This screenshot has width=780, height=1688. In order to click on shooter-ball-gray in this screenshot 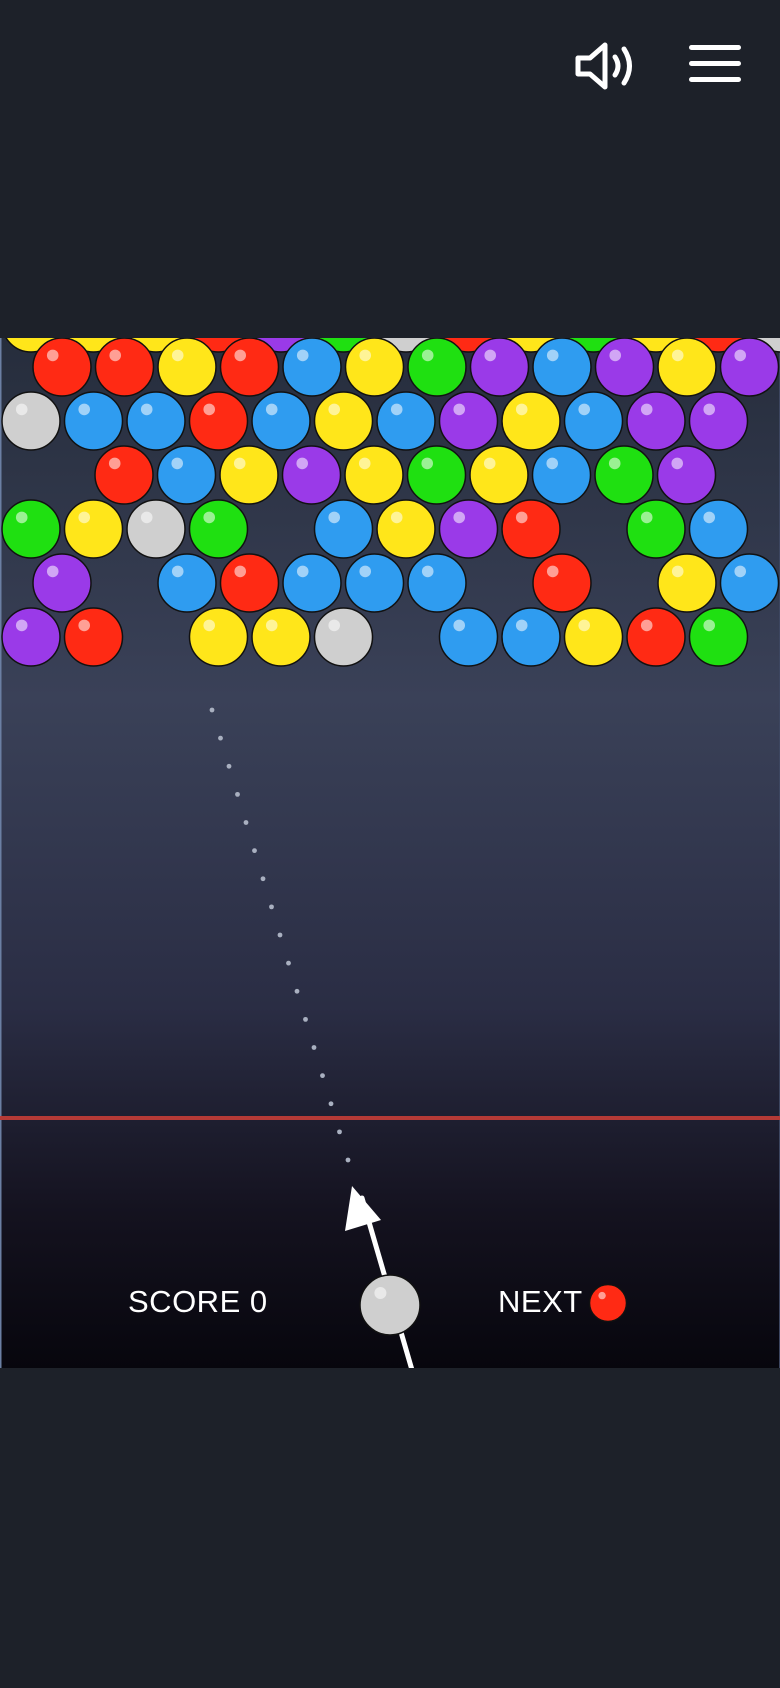, I will do `click(390, 1305)`.